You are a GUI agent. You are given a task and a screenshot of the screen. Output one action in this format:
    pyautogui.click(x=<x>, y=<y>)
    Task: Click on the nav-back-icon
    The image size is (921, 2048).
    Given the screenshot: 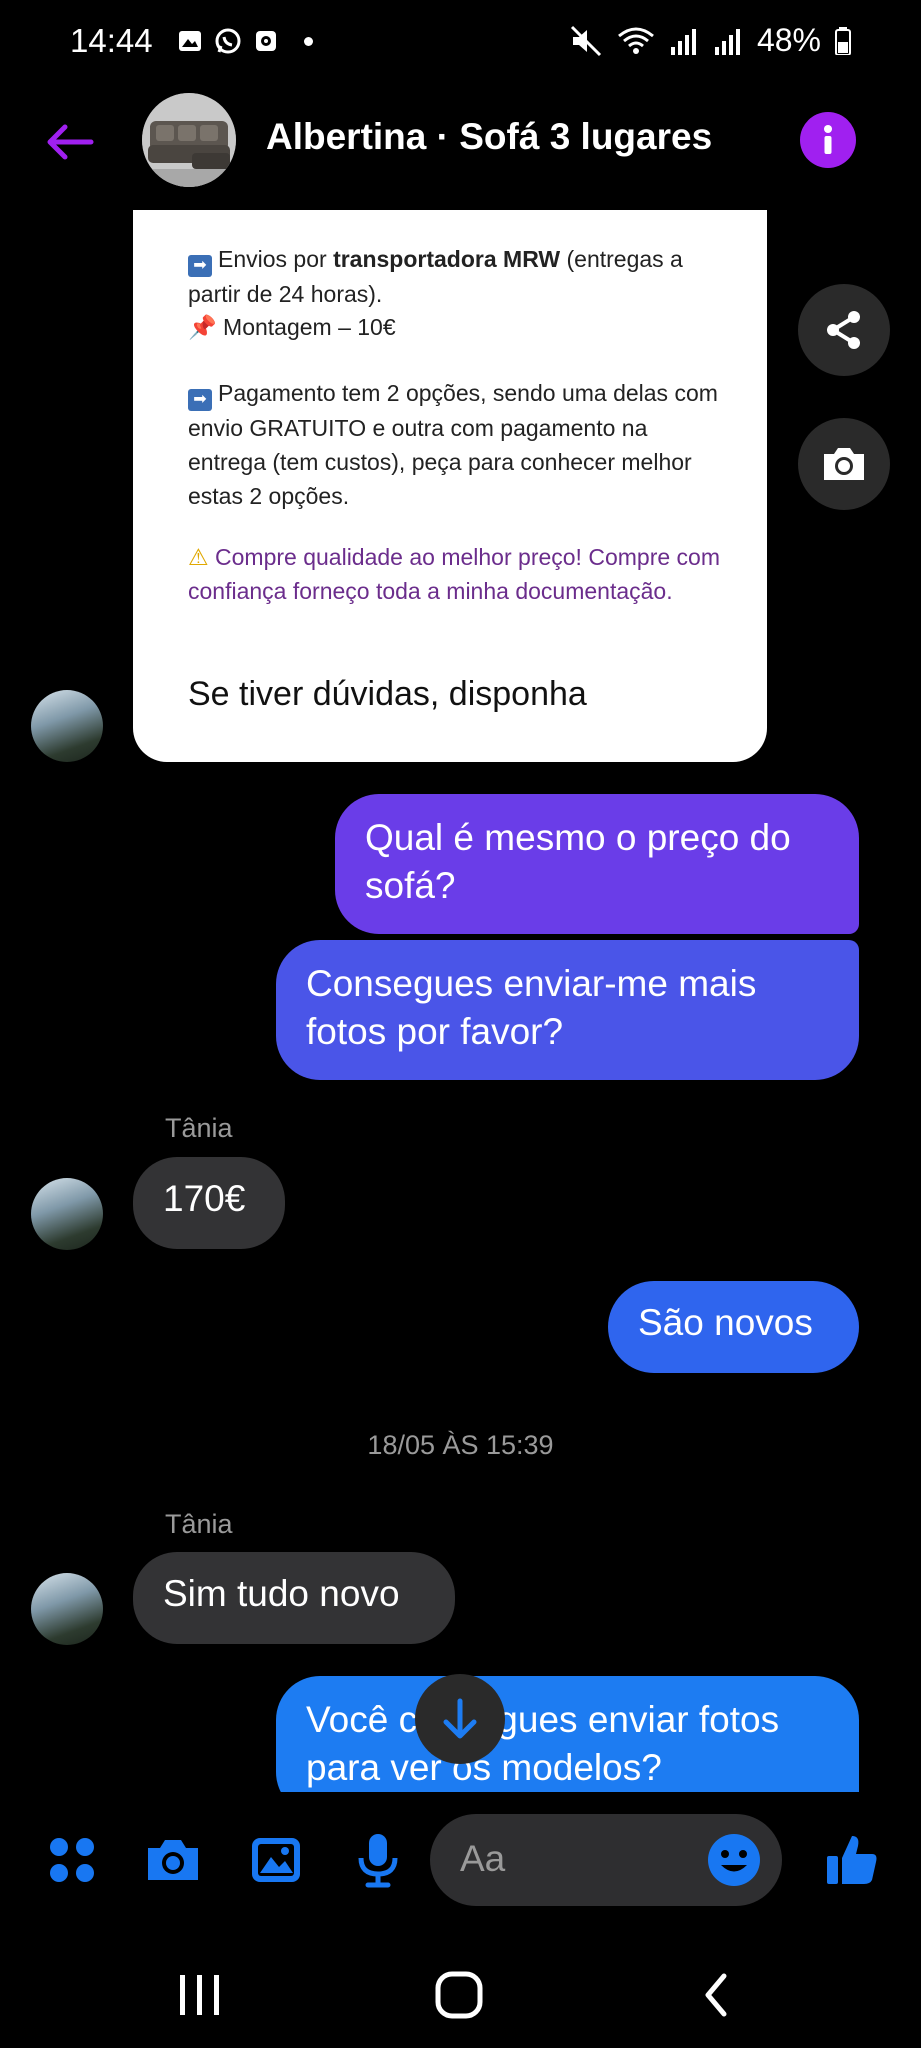 What is the action you would take?
    pyautogui.click(x=716, y=1995)
    